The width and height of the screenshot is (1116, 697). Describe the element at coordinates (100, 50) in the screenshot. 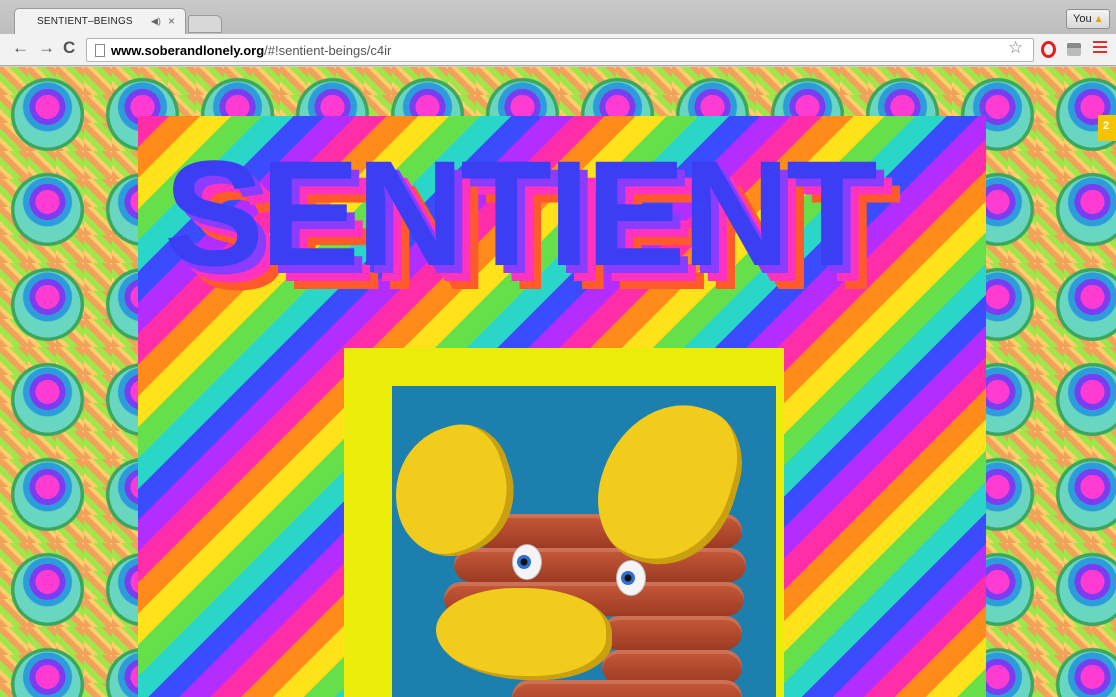

I see `page-icon` at that location.